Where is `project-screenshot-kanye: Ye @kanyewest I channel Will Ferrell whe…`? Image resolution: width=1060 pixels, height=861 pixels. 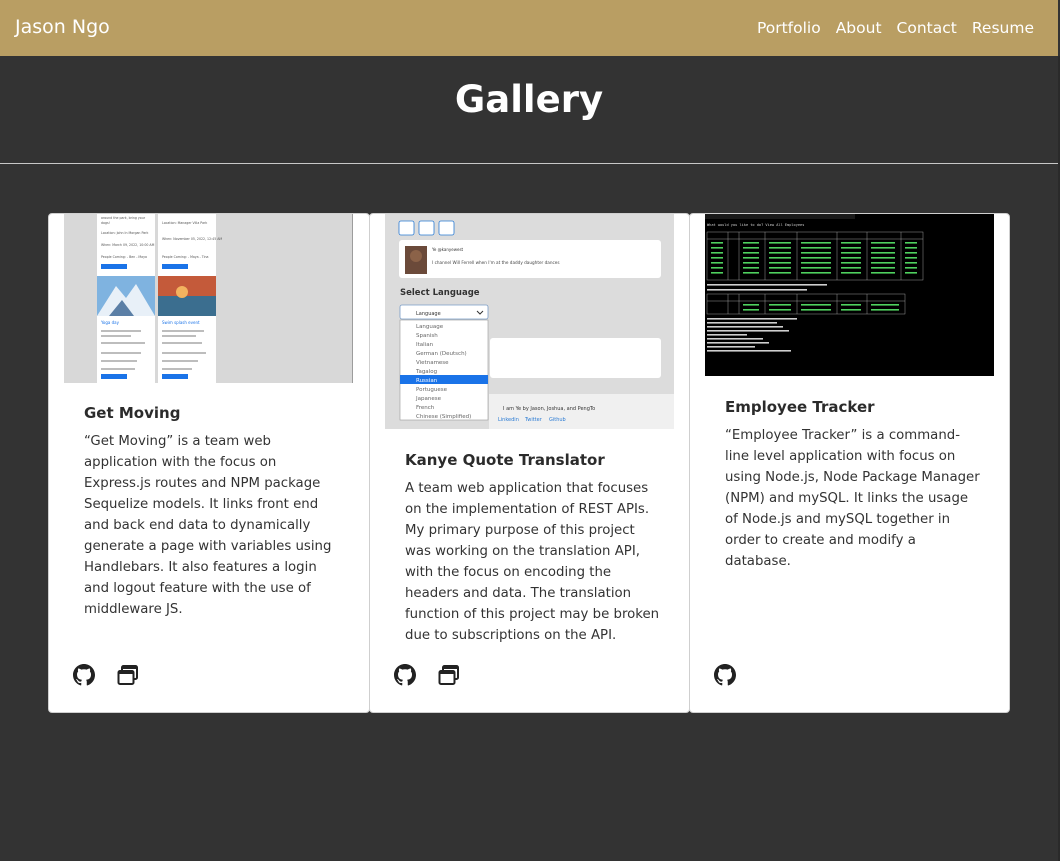 project-screenshot-kanye: Ye @kanyewest I channel Will Ferrell whe… is located at coordinates (529, 321).